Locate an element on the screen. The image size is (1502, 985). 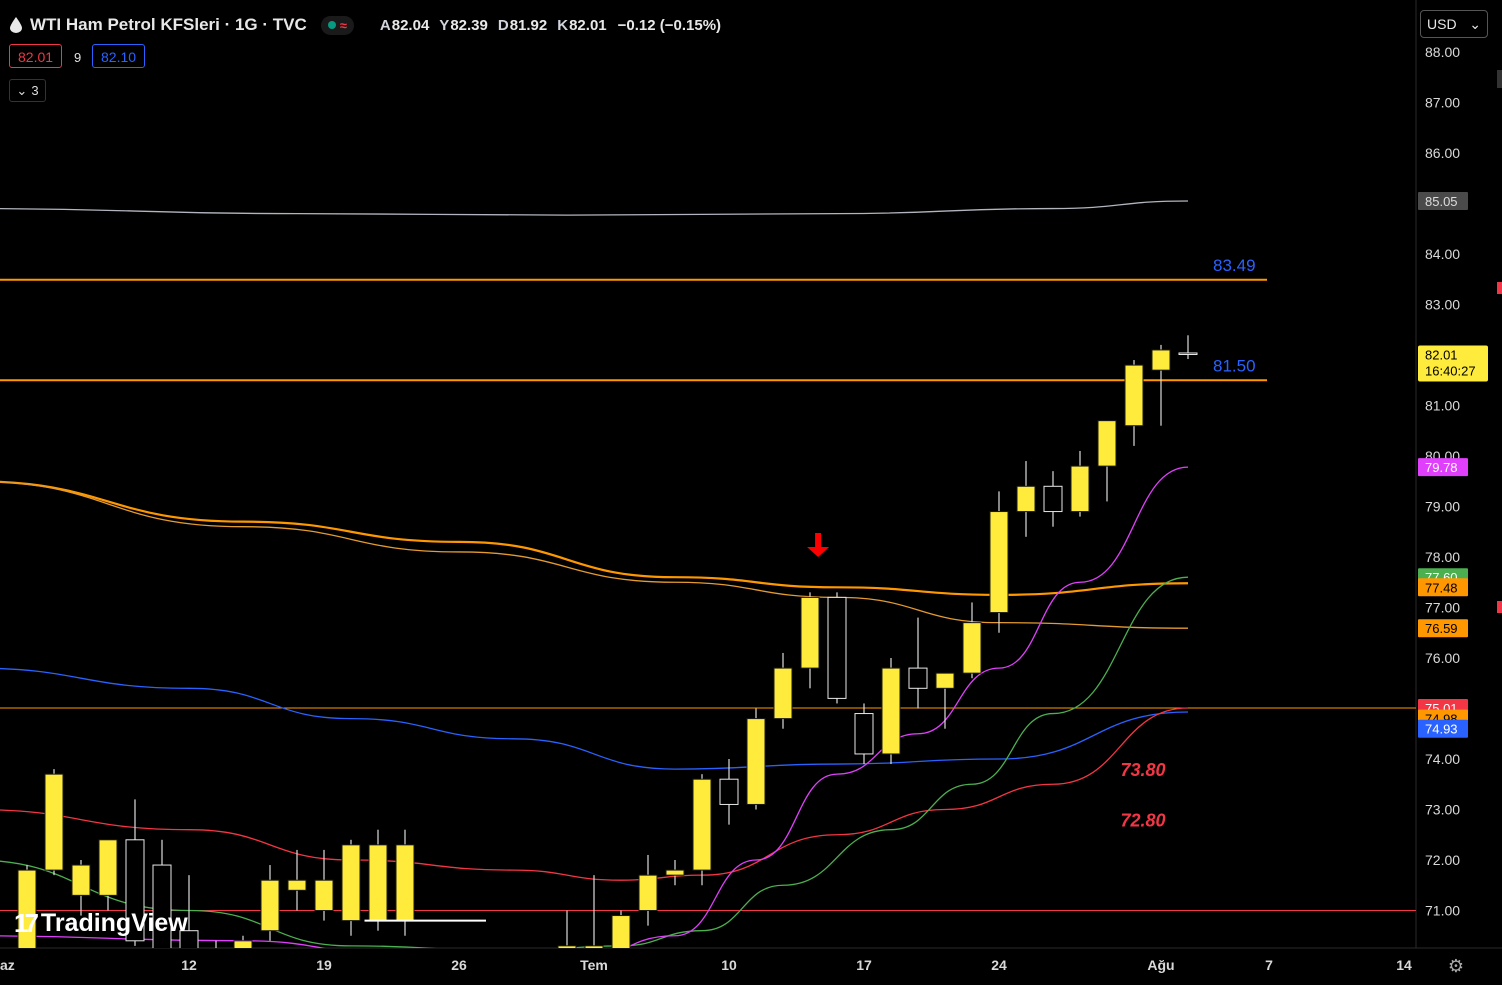
symbol-title: WTI Ham Petrol KFSleri · 1G · TVC is located at coordinates (168, 25).